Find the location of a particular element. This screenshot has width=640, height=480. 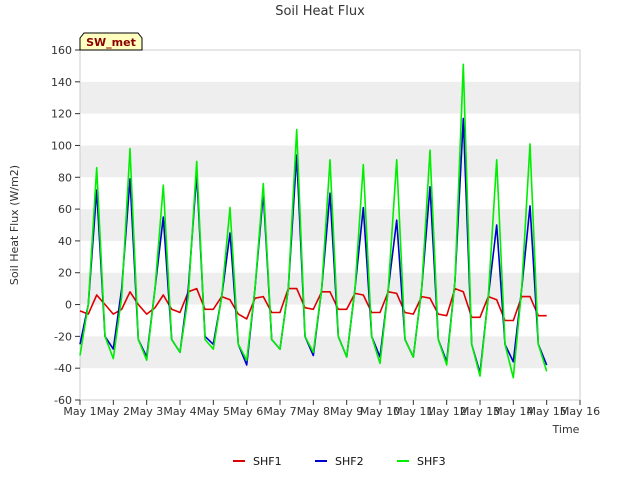

y-tick-label: 0 is located at coordinates (68, 305).